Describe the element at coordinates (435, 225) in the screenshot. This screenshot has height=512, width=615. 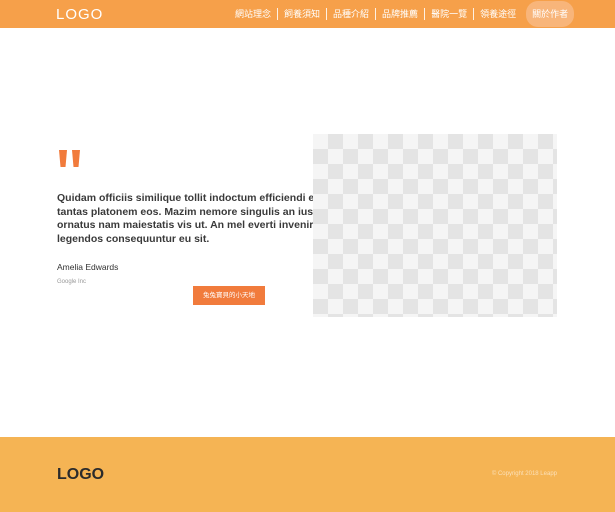
I see `image-placeholder` at that location.